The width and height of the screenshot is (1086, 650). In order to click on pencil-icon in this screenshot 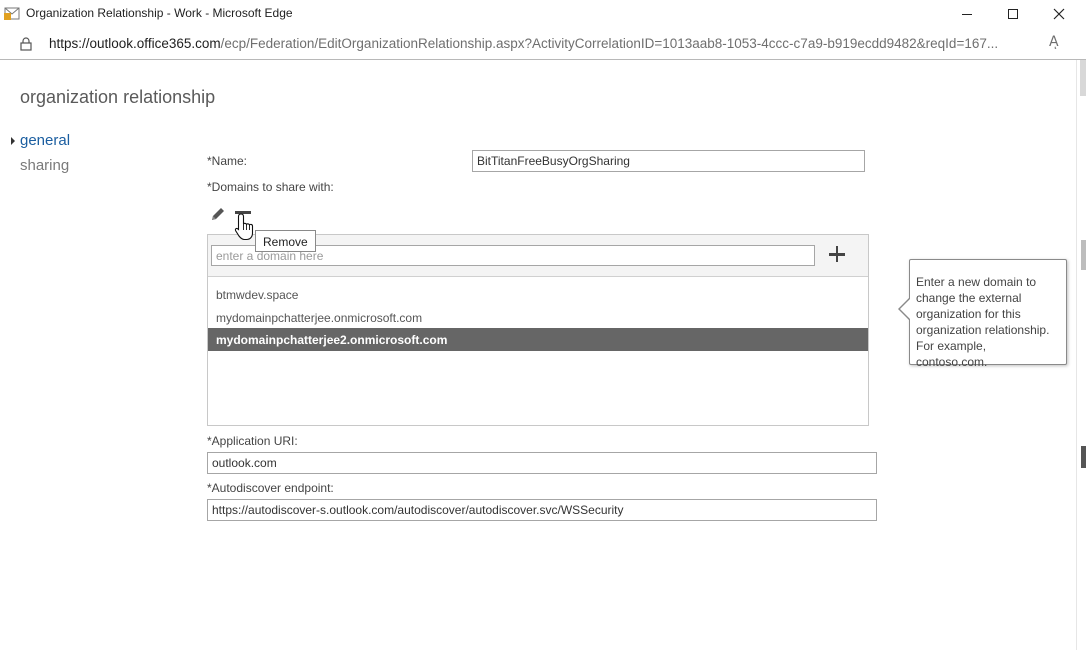, I will do `click(218, 214)`.